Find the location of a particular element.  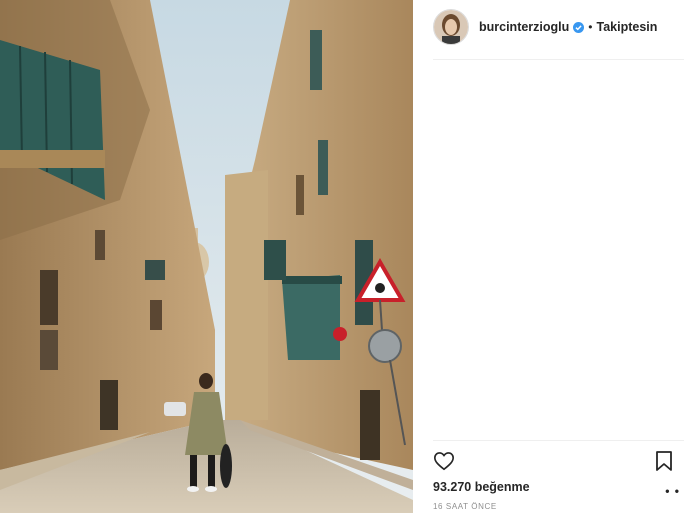

bookmark-icon is located at coordinates (664, 461).